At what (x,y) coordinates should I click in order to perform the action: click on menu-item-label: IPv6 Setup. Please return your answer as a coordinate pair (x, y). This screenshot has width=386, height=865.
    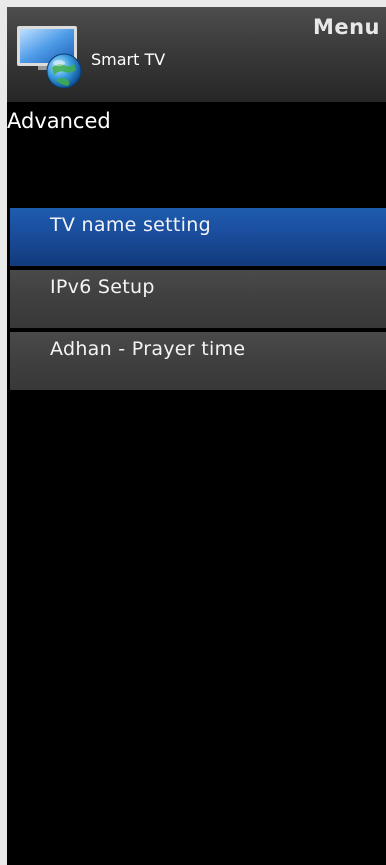
    Looking at the image, I should click on (102, 287).